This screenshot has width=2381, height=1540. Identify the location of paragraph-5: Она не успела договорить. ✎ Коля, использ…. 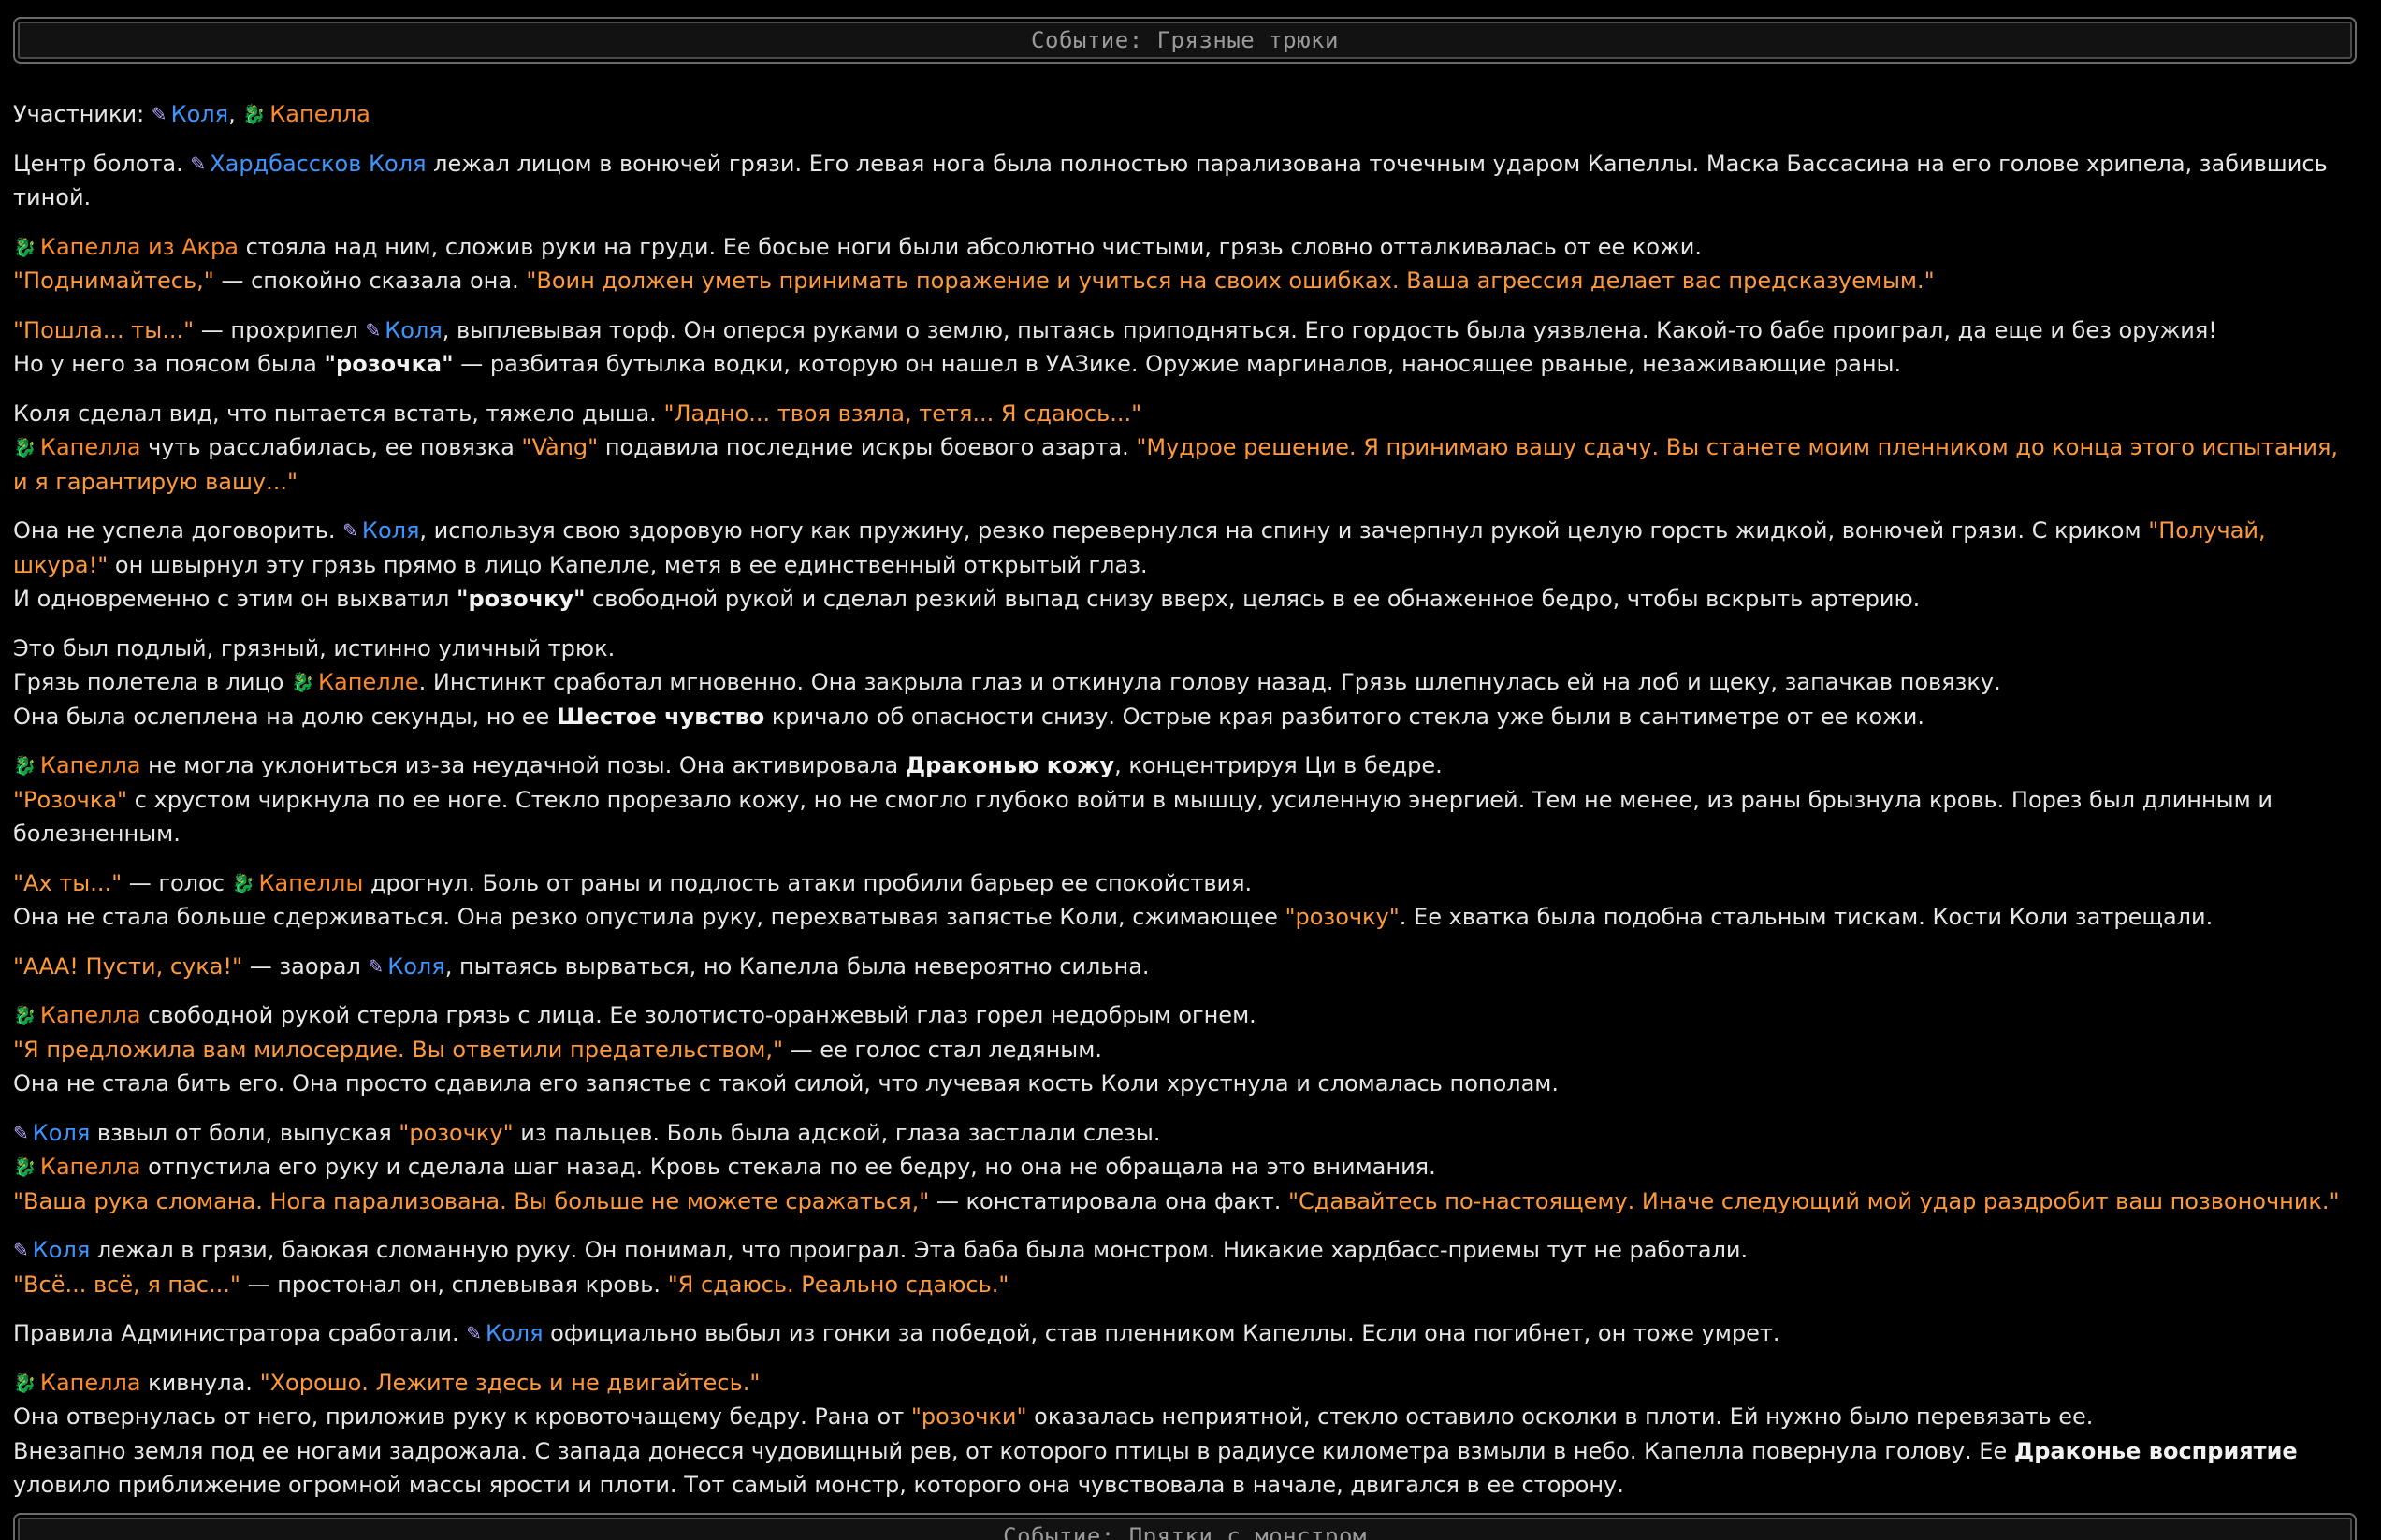
(1182, 565).